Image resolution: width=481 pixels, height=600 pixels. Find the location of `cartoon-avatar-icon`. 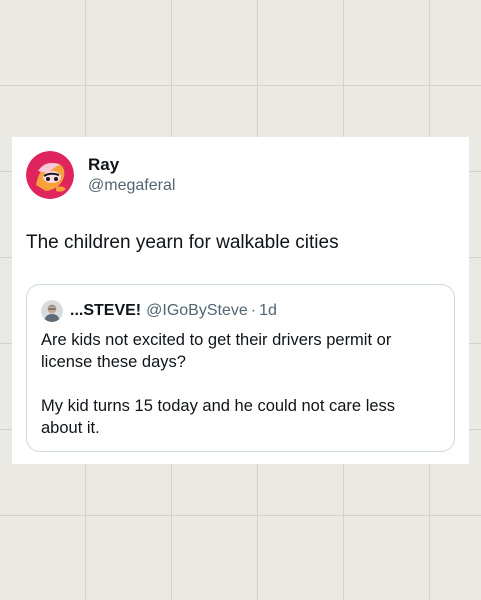

cartoon-avatar-icon is located at coordinates (50, 175).